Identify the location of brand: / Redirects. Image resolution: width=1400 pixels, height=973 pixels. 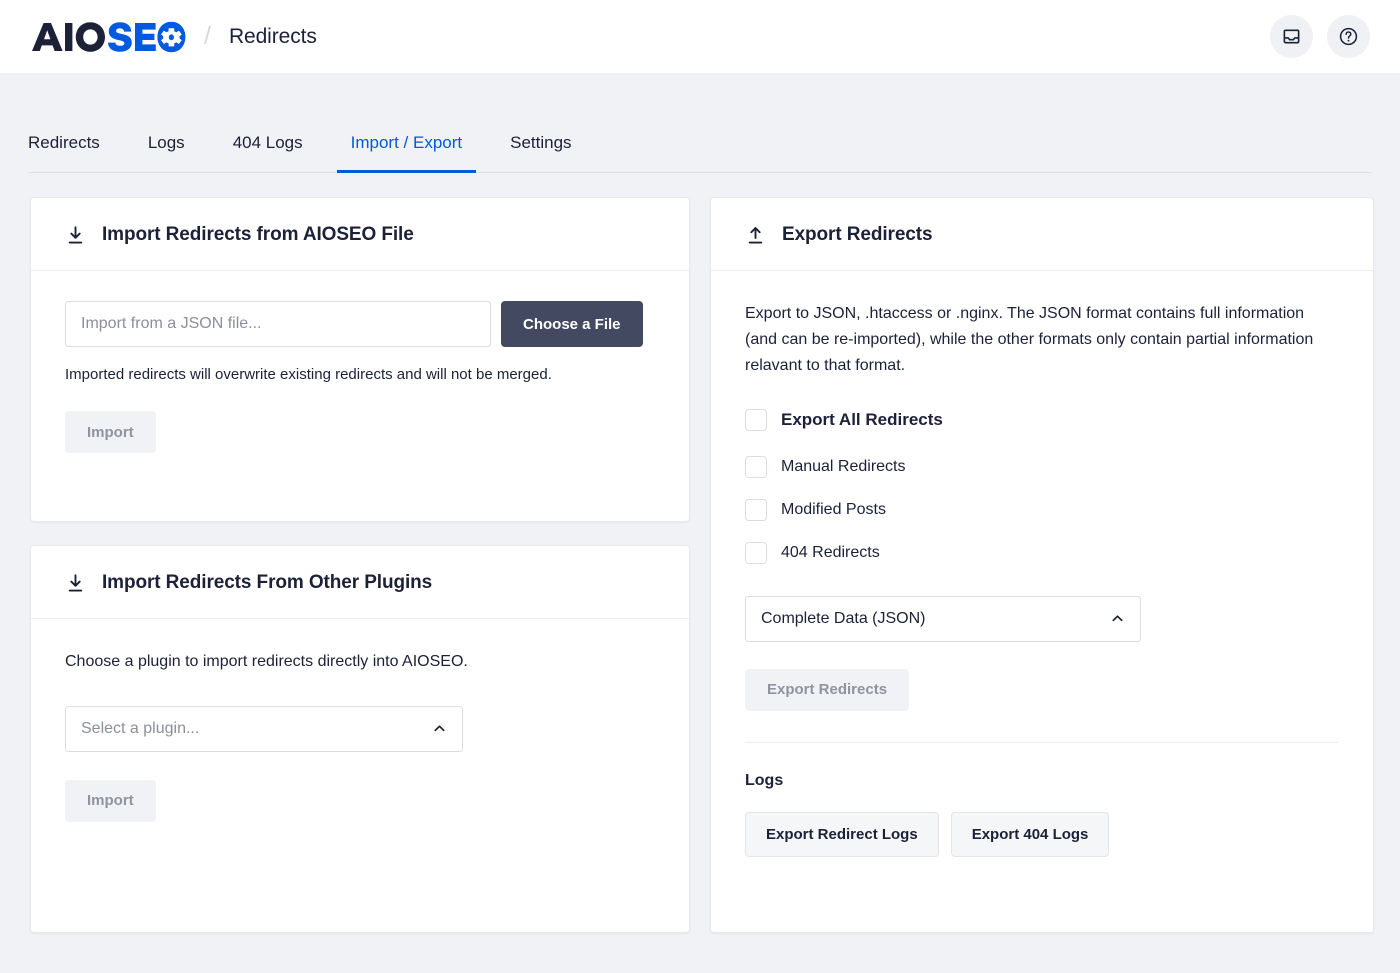
(173, 37).